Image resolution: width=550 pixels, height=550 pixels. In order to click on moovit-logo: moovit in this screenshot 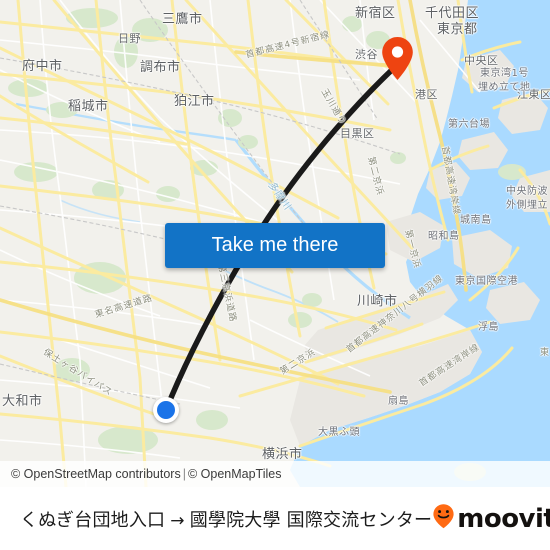, I will do `click(491, 518)`.